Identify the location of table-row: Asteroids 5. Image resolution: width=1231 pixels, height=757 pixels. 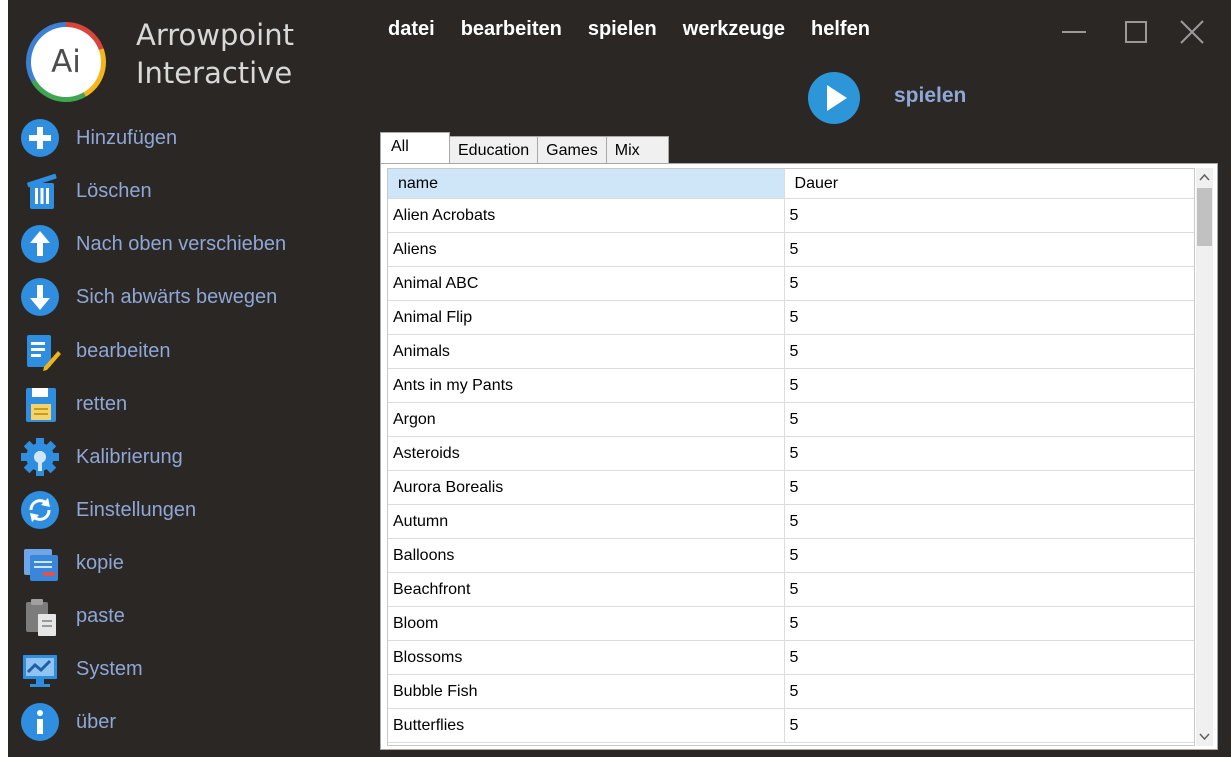
(791, 454).